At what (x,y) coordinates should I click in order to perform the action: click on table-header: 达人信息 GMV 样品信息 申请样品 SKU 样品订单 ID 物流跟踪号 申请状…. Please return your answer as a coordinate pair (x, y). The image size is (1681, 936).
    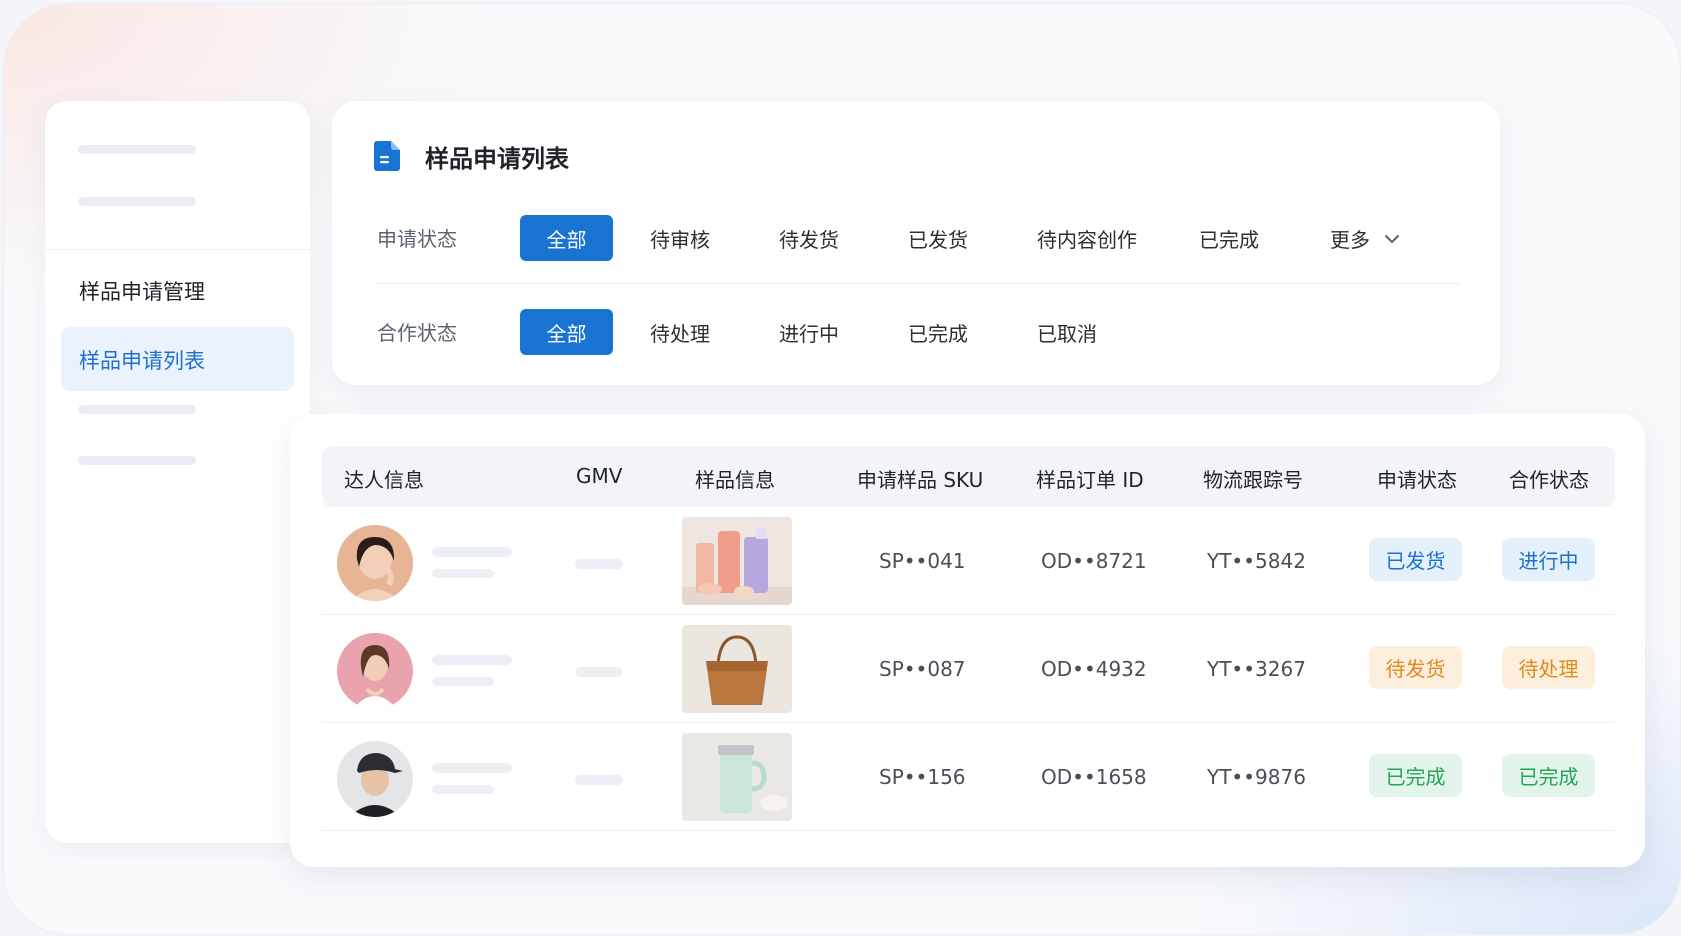
    Looking at the image, I should click on (968, 476).